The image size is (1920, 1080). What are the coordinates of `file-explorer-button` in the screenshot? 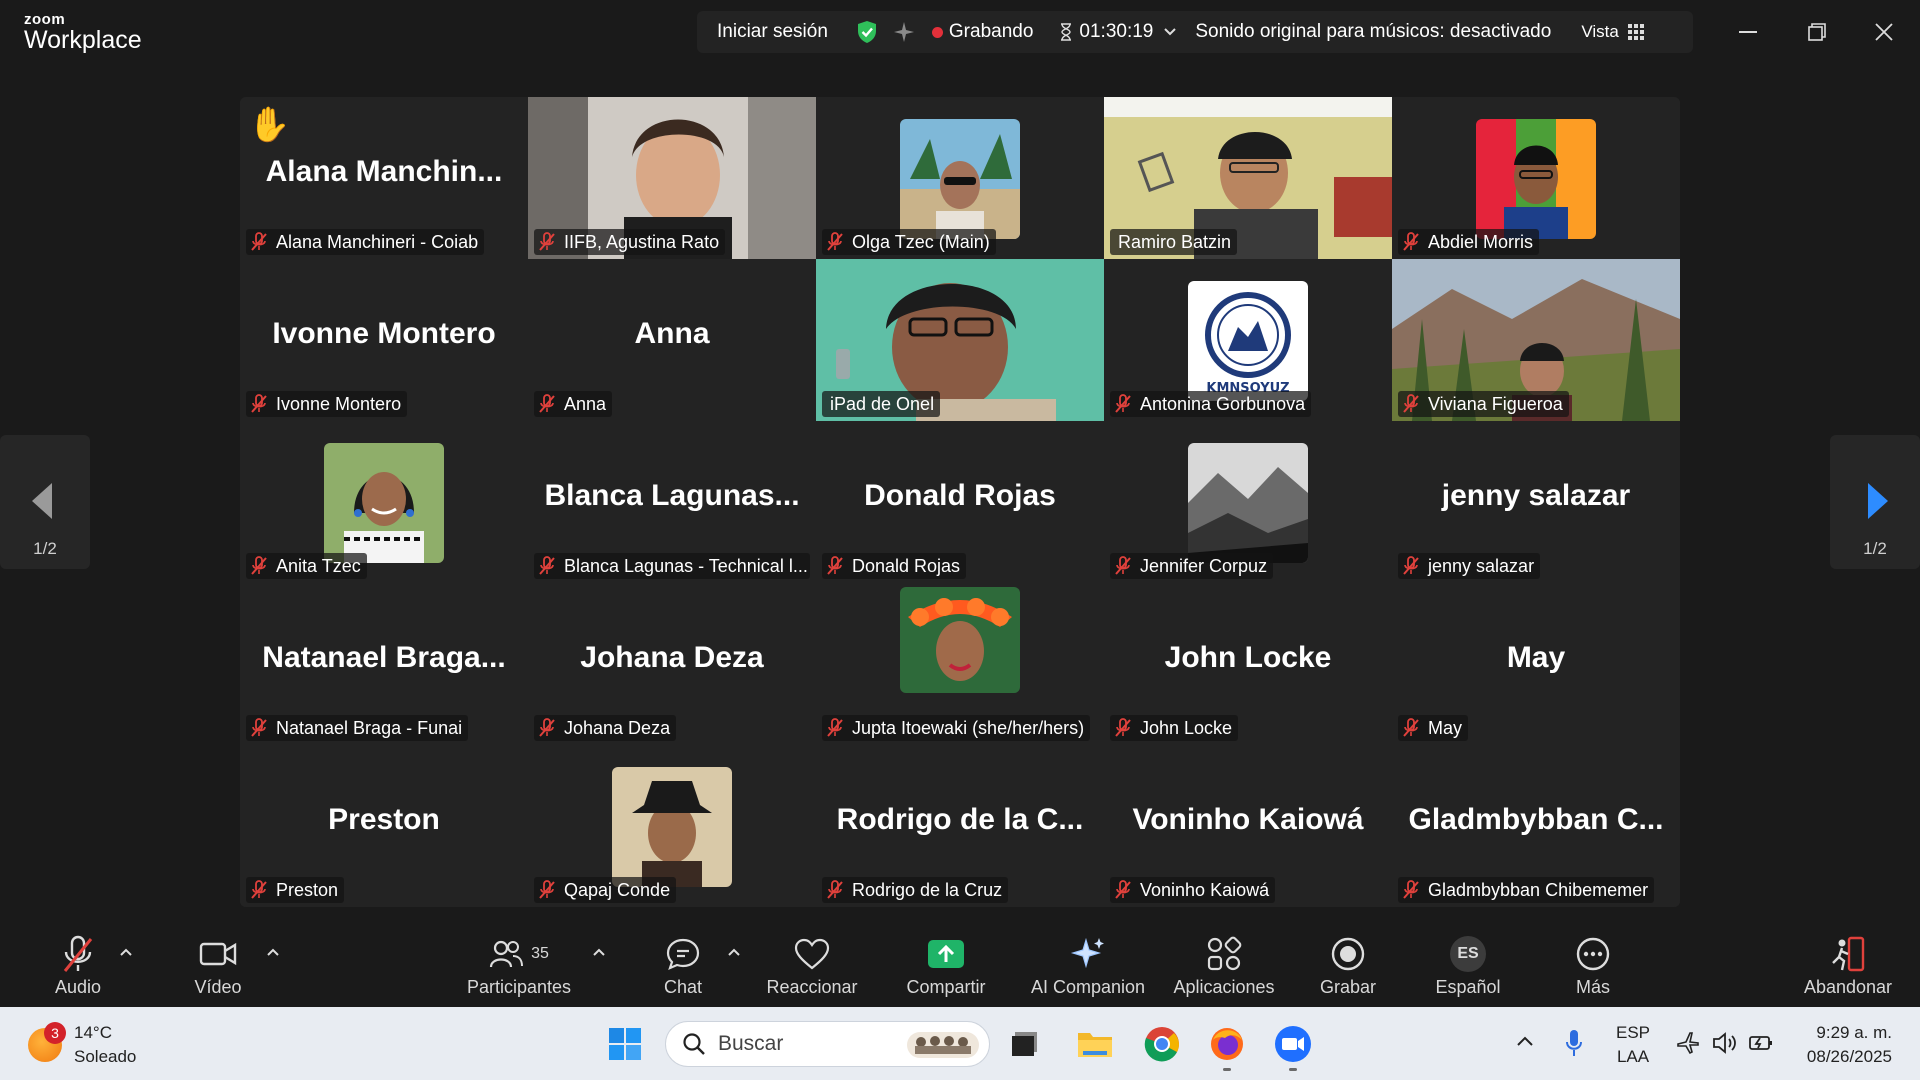 It's located at (1095, 1044).